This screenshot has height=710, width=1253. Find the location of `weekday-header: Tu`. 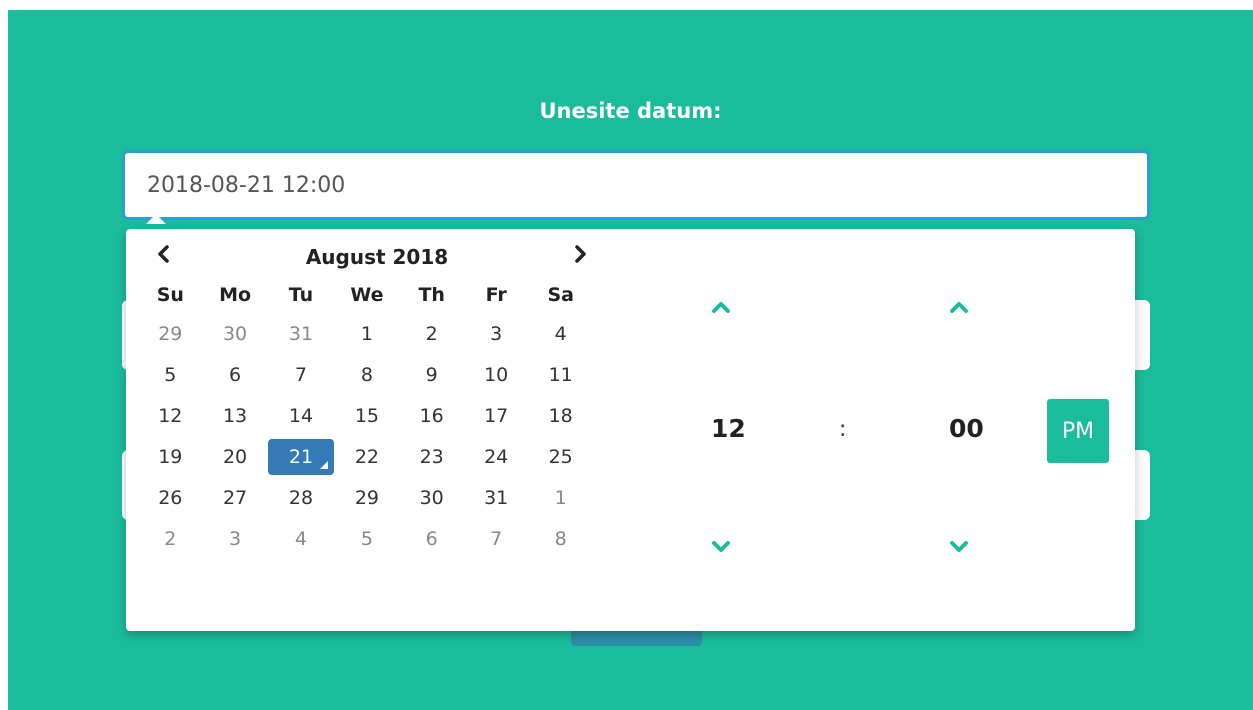

weekday-header: Tu is located at coordinates (301, 295).